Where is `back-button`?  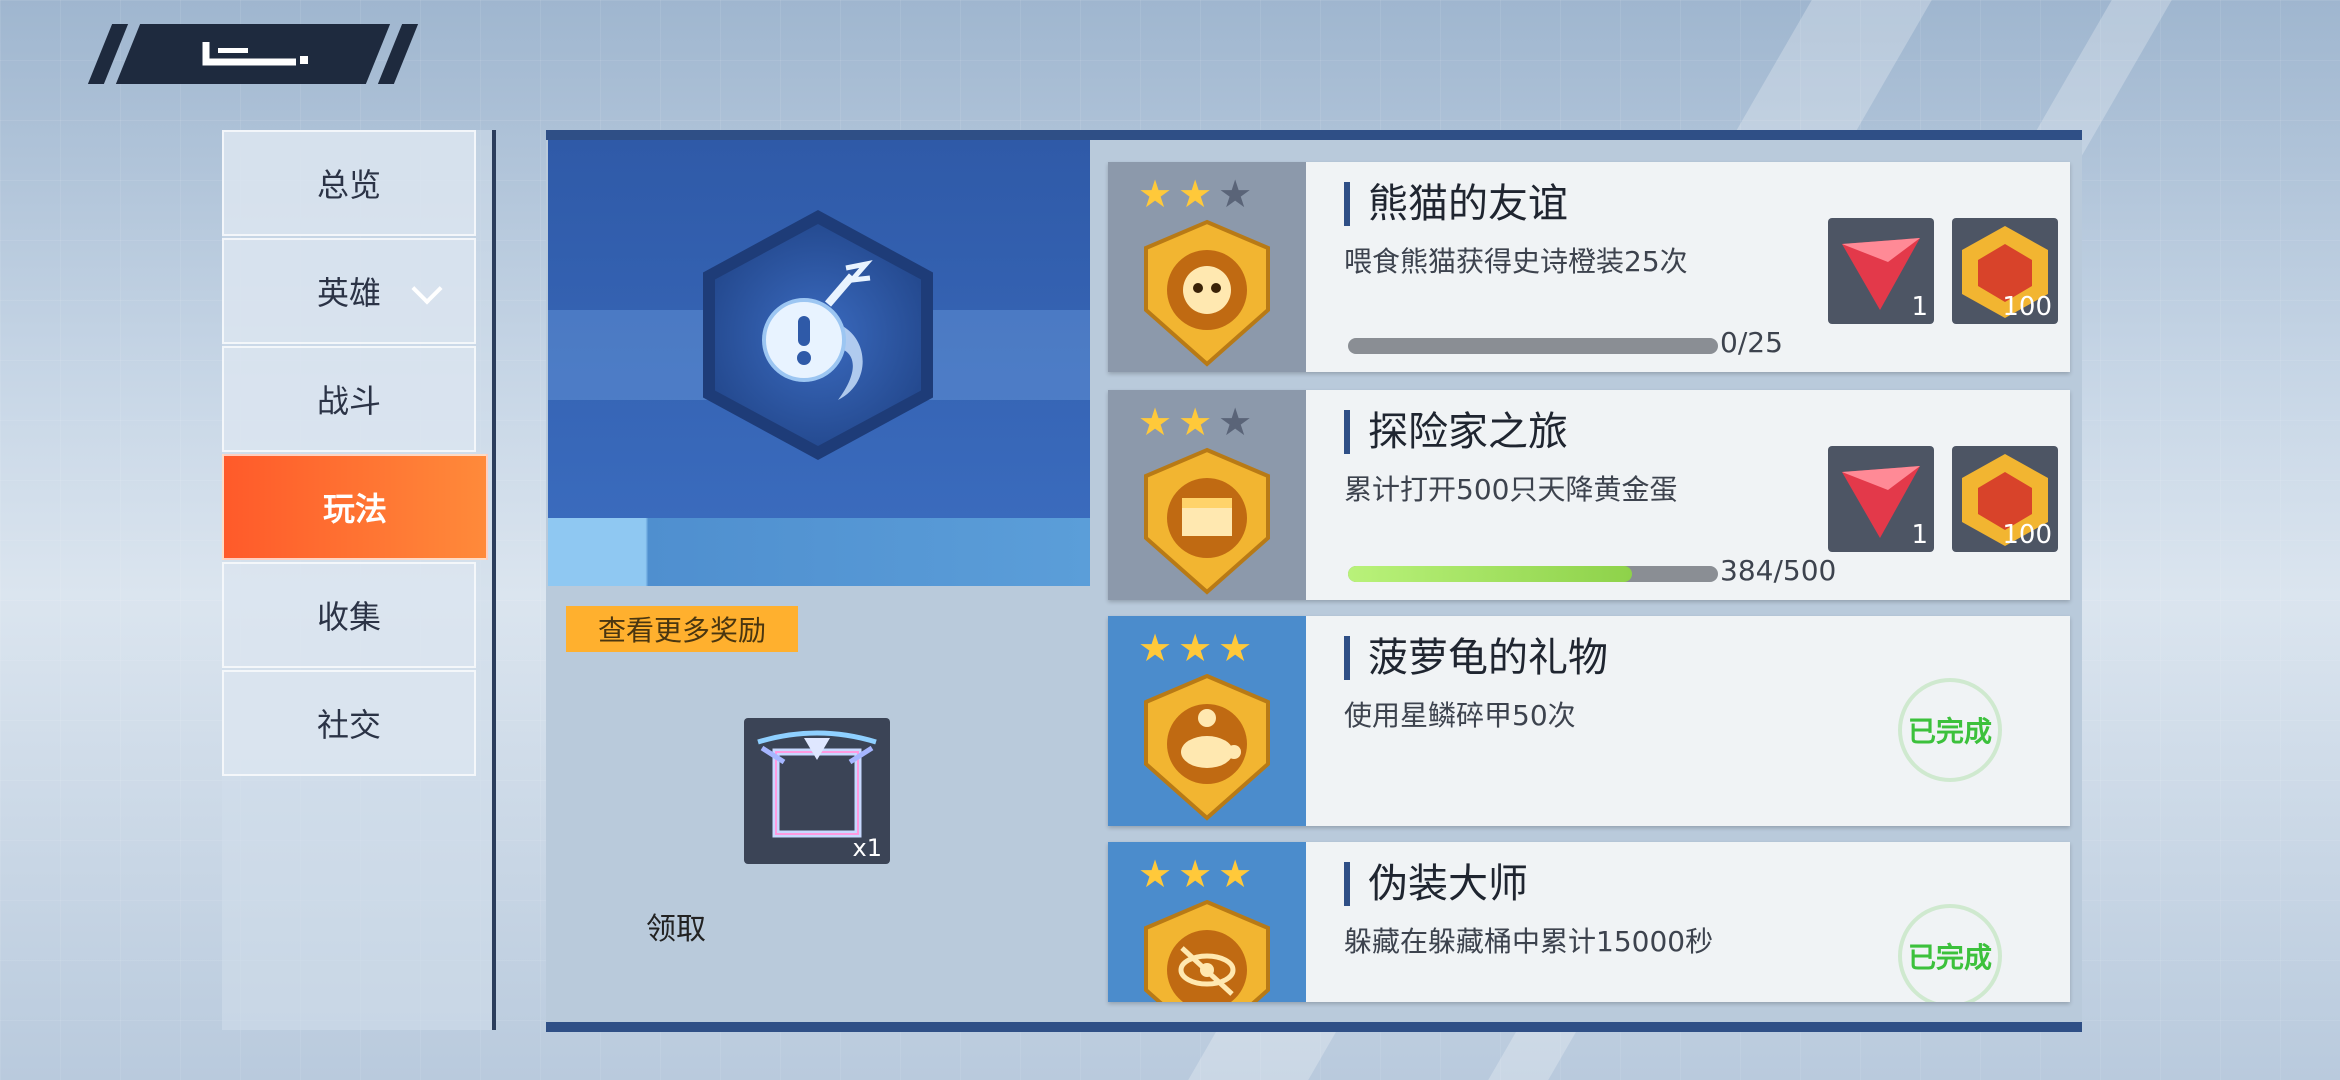
back-button is located at coordinates (253, 54).